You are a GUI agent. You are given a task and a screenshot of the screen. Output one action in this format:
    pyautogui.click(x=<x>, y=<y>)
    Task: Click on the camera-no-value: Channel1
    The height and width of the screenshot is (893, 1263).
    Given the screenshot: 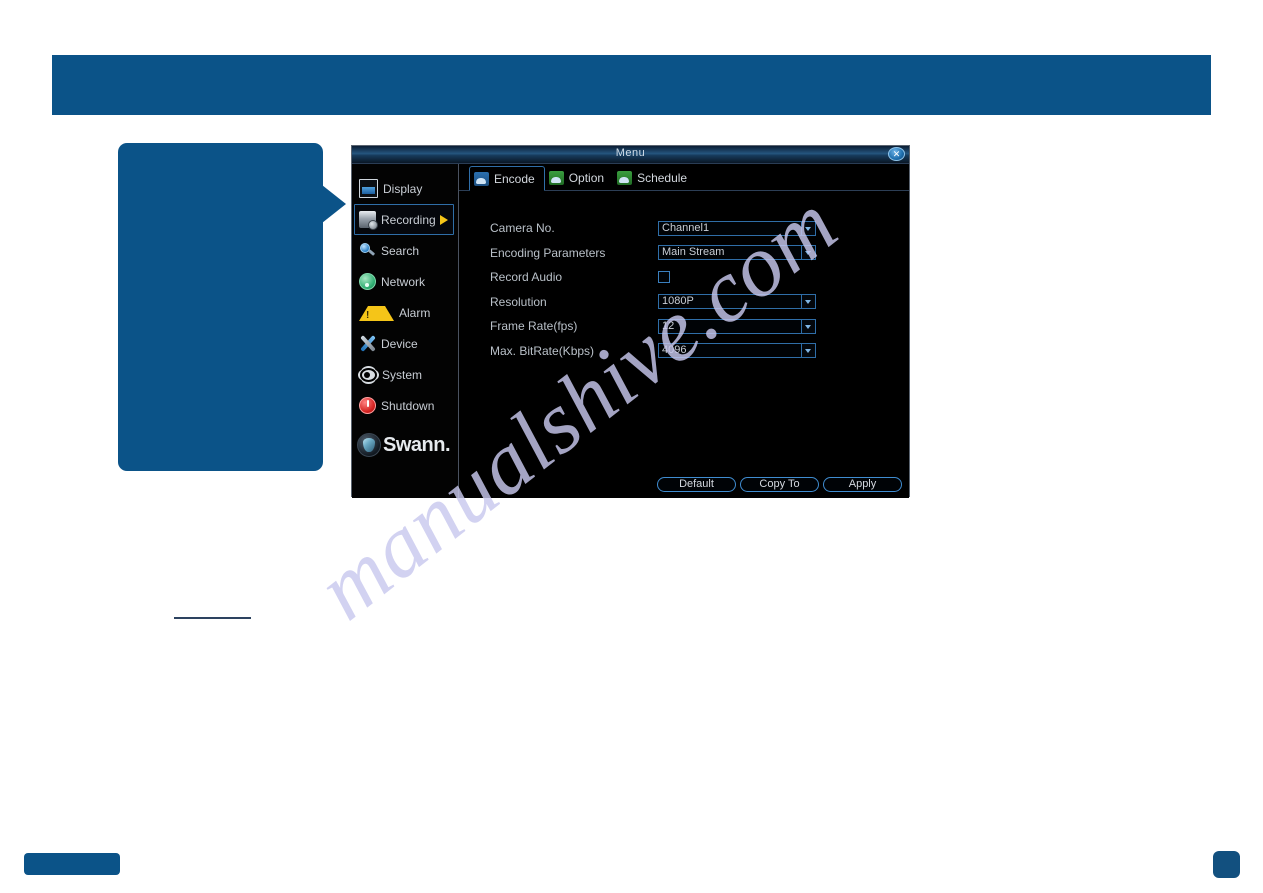 What is the action you would take?
    pyautogui.click(x=686, y=227)
    